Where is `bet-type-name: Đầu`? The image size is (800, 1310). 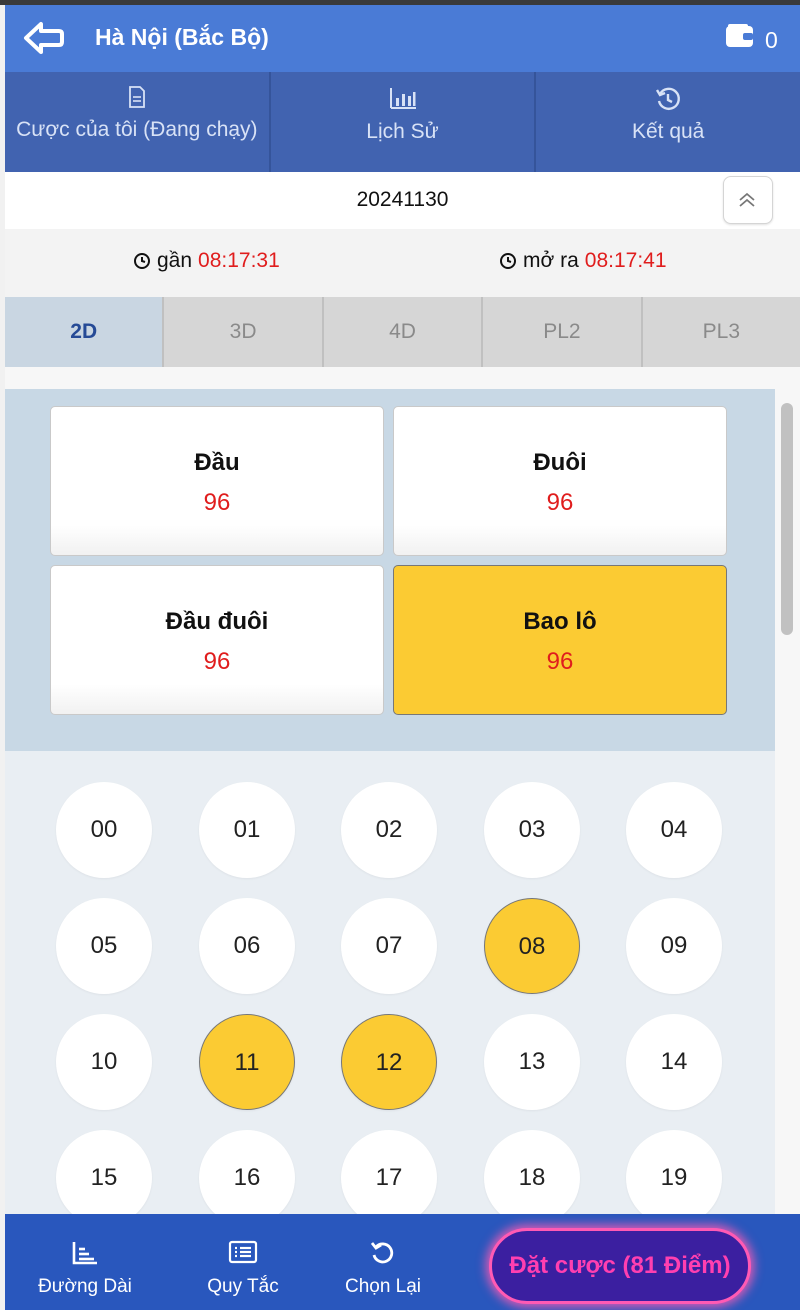 bet-type-name: Đầu is located at coordinates (217, 462).